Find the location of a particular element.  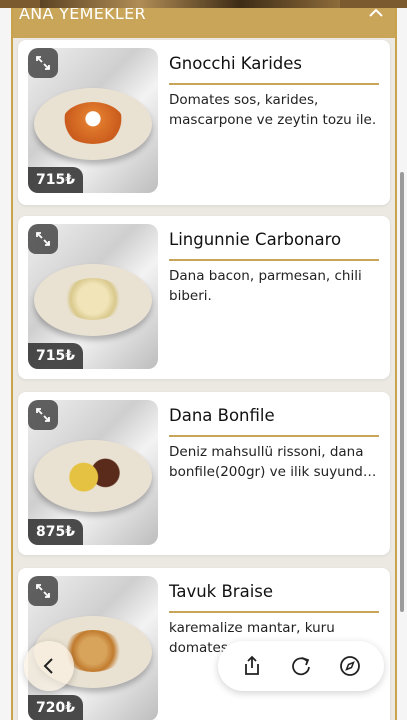

chevron-left-icon is located at coordinates (48, 666).